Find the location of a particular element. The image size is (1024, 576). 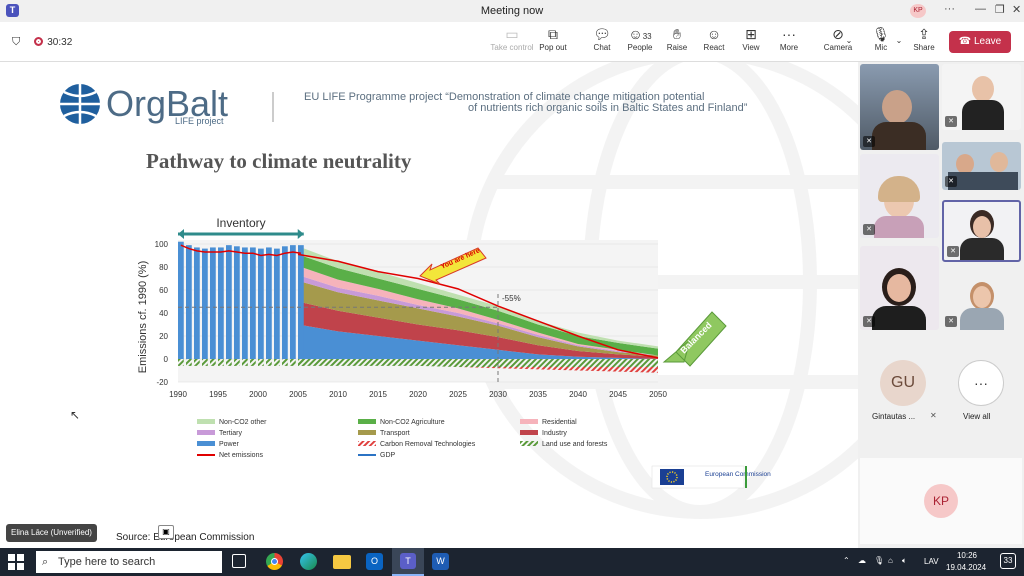

camera-options-chevron-icon: ⌄ is located at coordinates (849, 40).